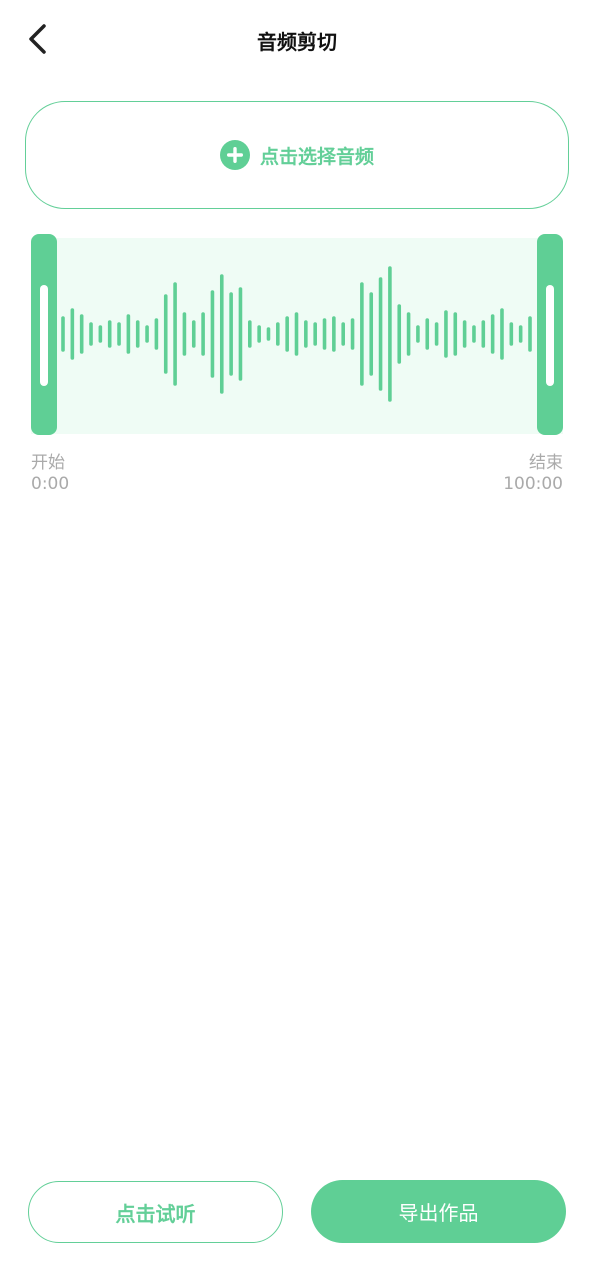 This screenshot has height=1280, width=594. What do you see at coordinates (546, 463) in the screenshot?
I see `end-label: 结束` at bounding box center [546, 463].